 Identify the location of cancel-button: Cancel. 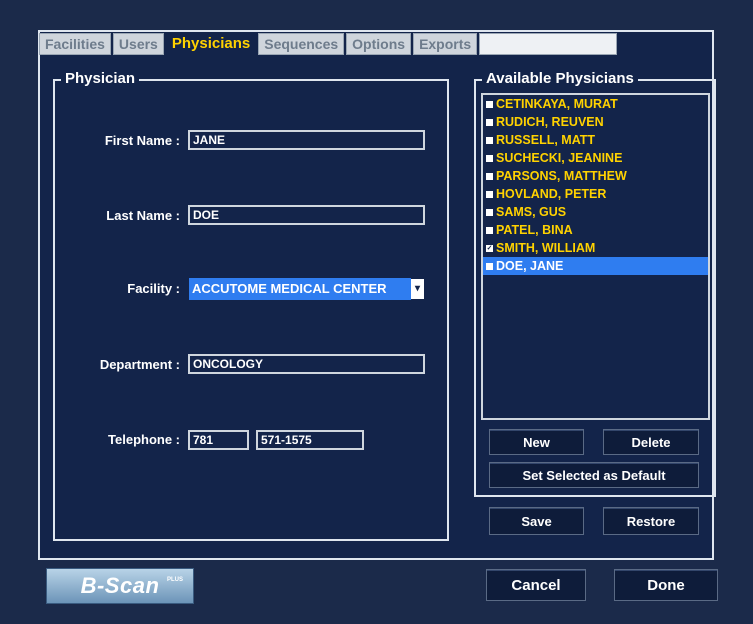
(536, 585).